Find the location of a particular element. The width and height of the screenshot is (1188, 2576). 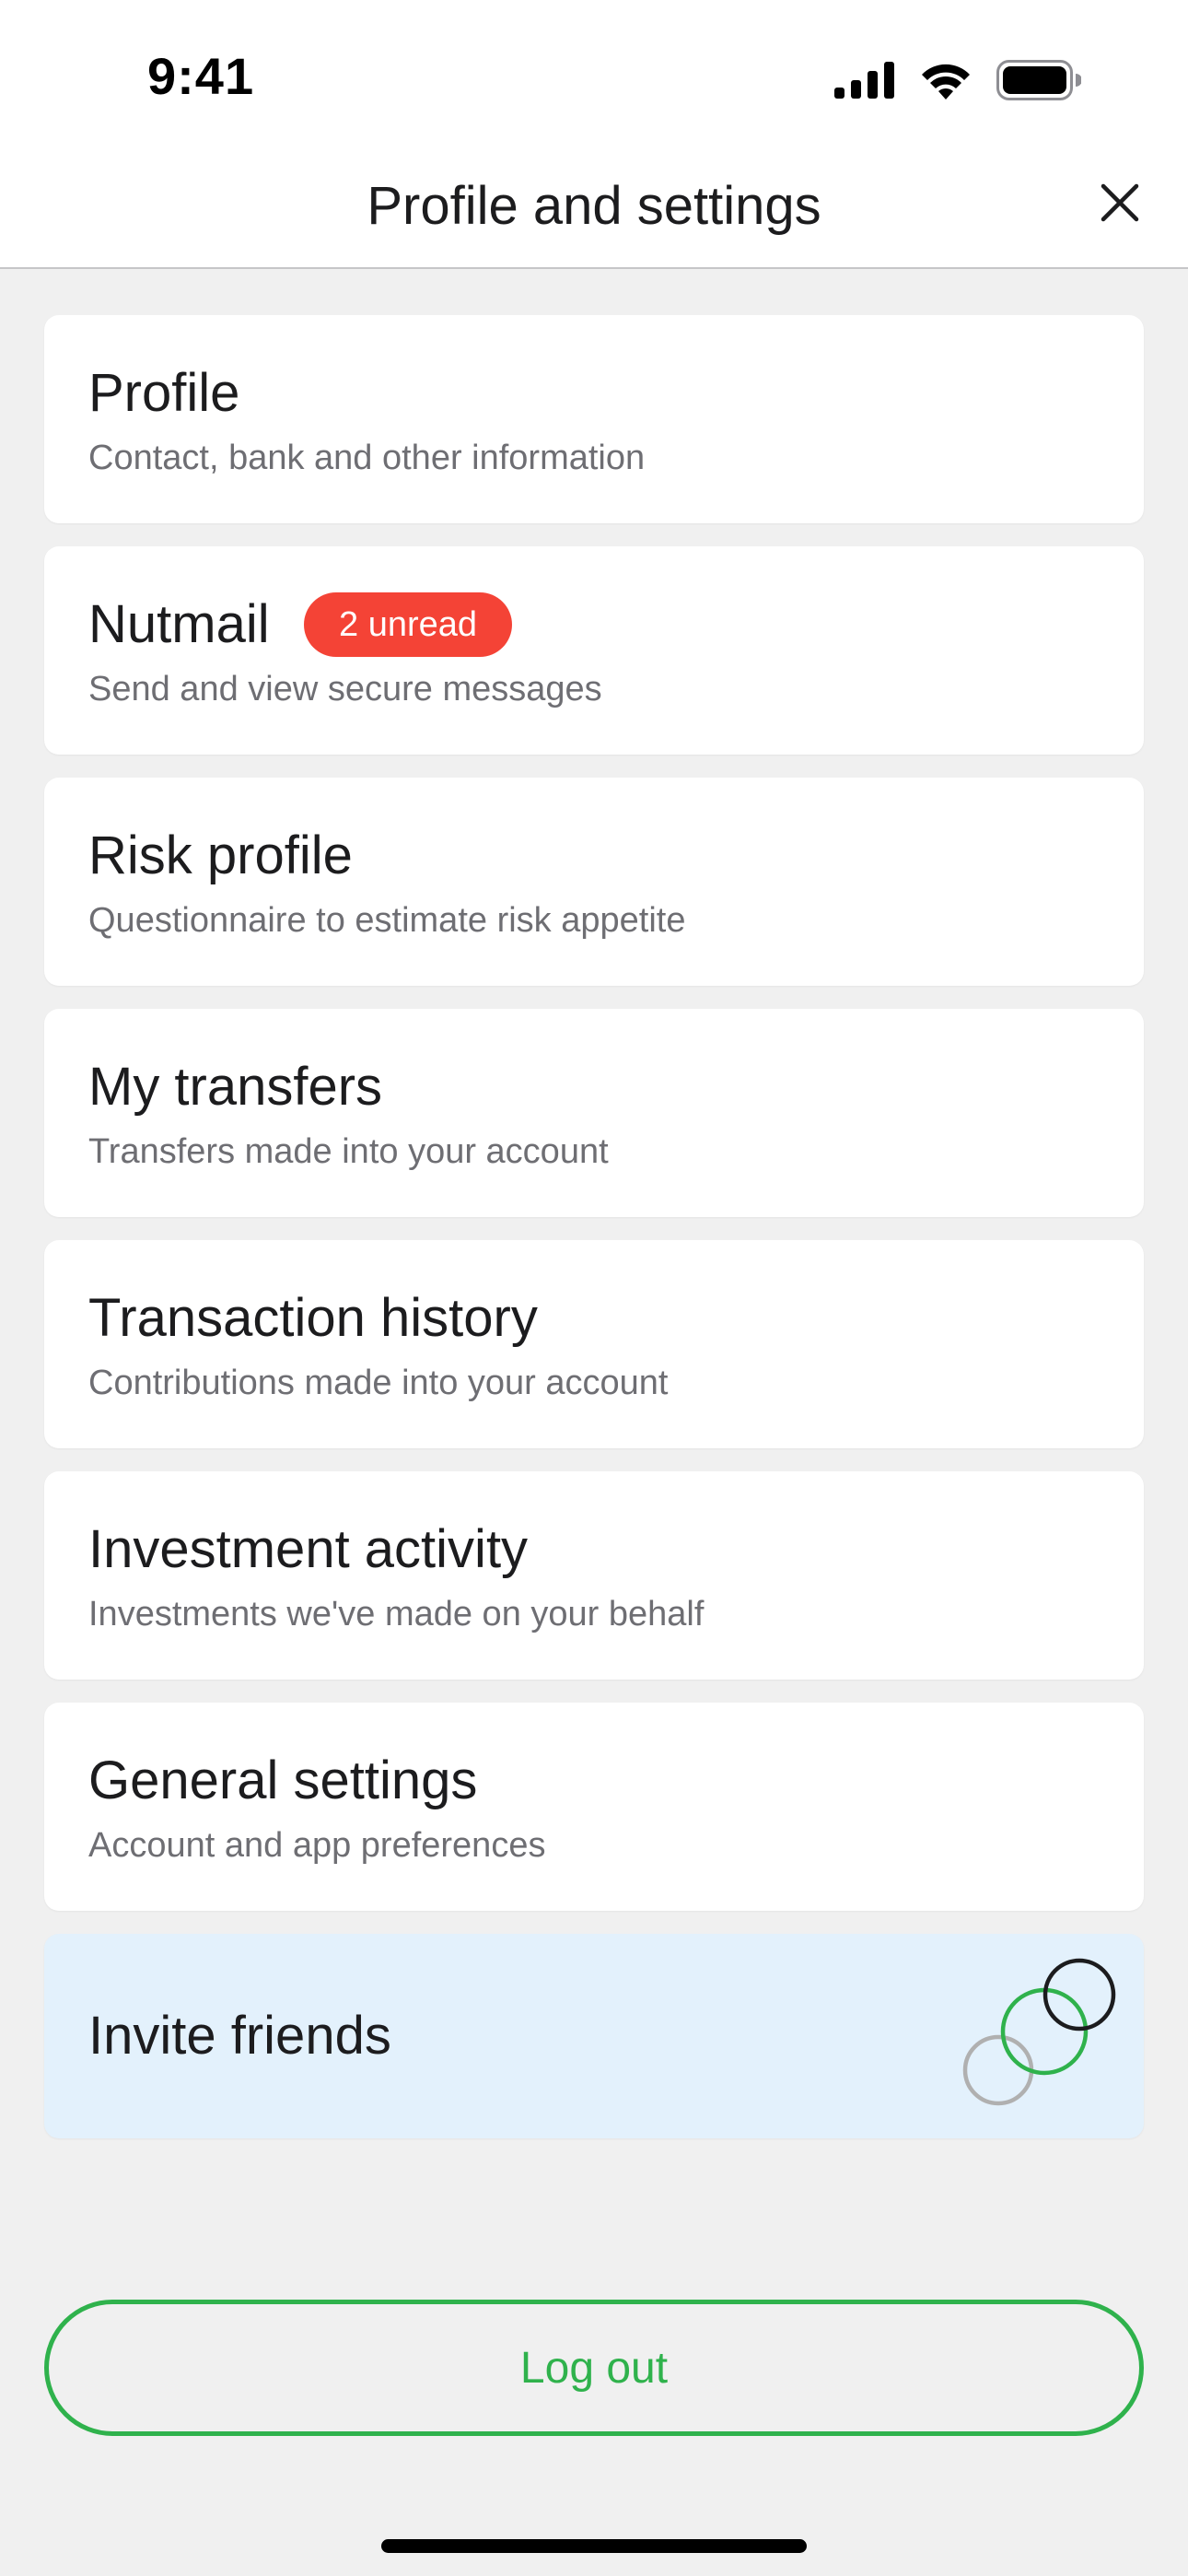

logout-button: Log out is located at coordinates (594, 2368).